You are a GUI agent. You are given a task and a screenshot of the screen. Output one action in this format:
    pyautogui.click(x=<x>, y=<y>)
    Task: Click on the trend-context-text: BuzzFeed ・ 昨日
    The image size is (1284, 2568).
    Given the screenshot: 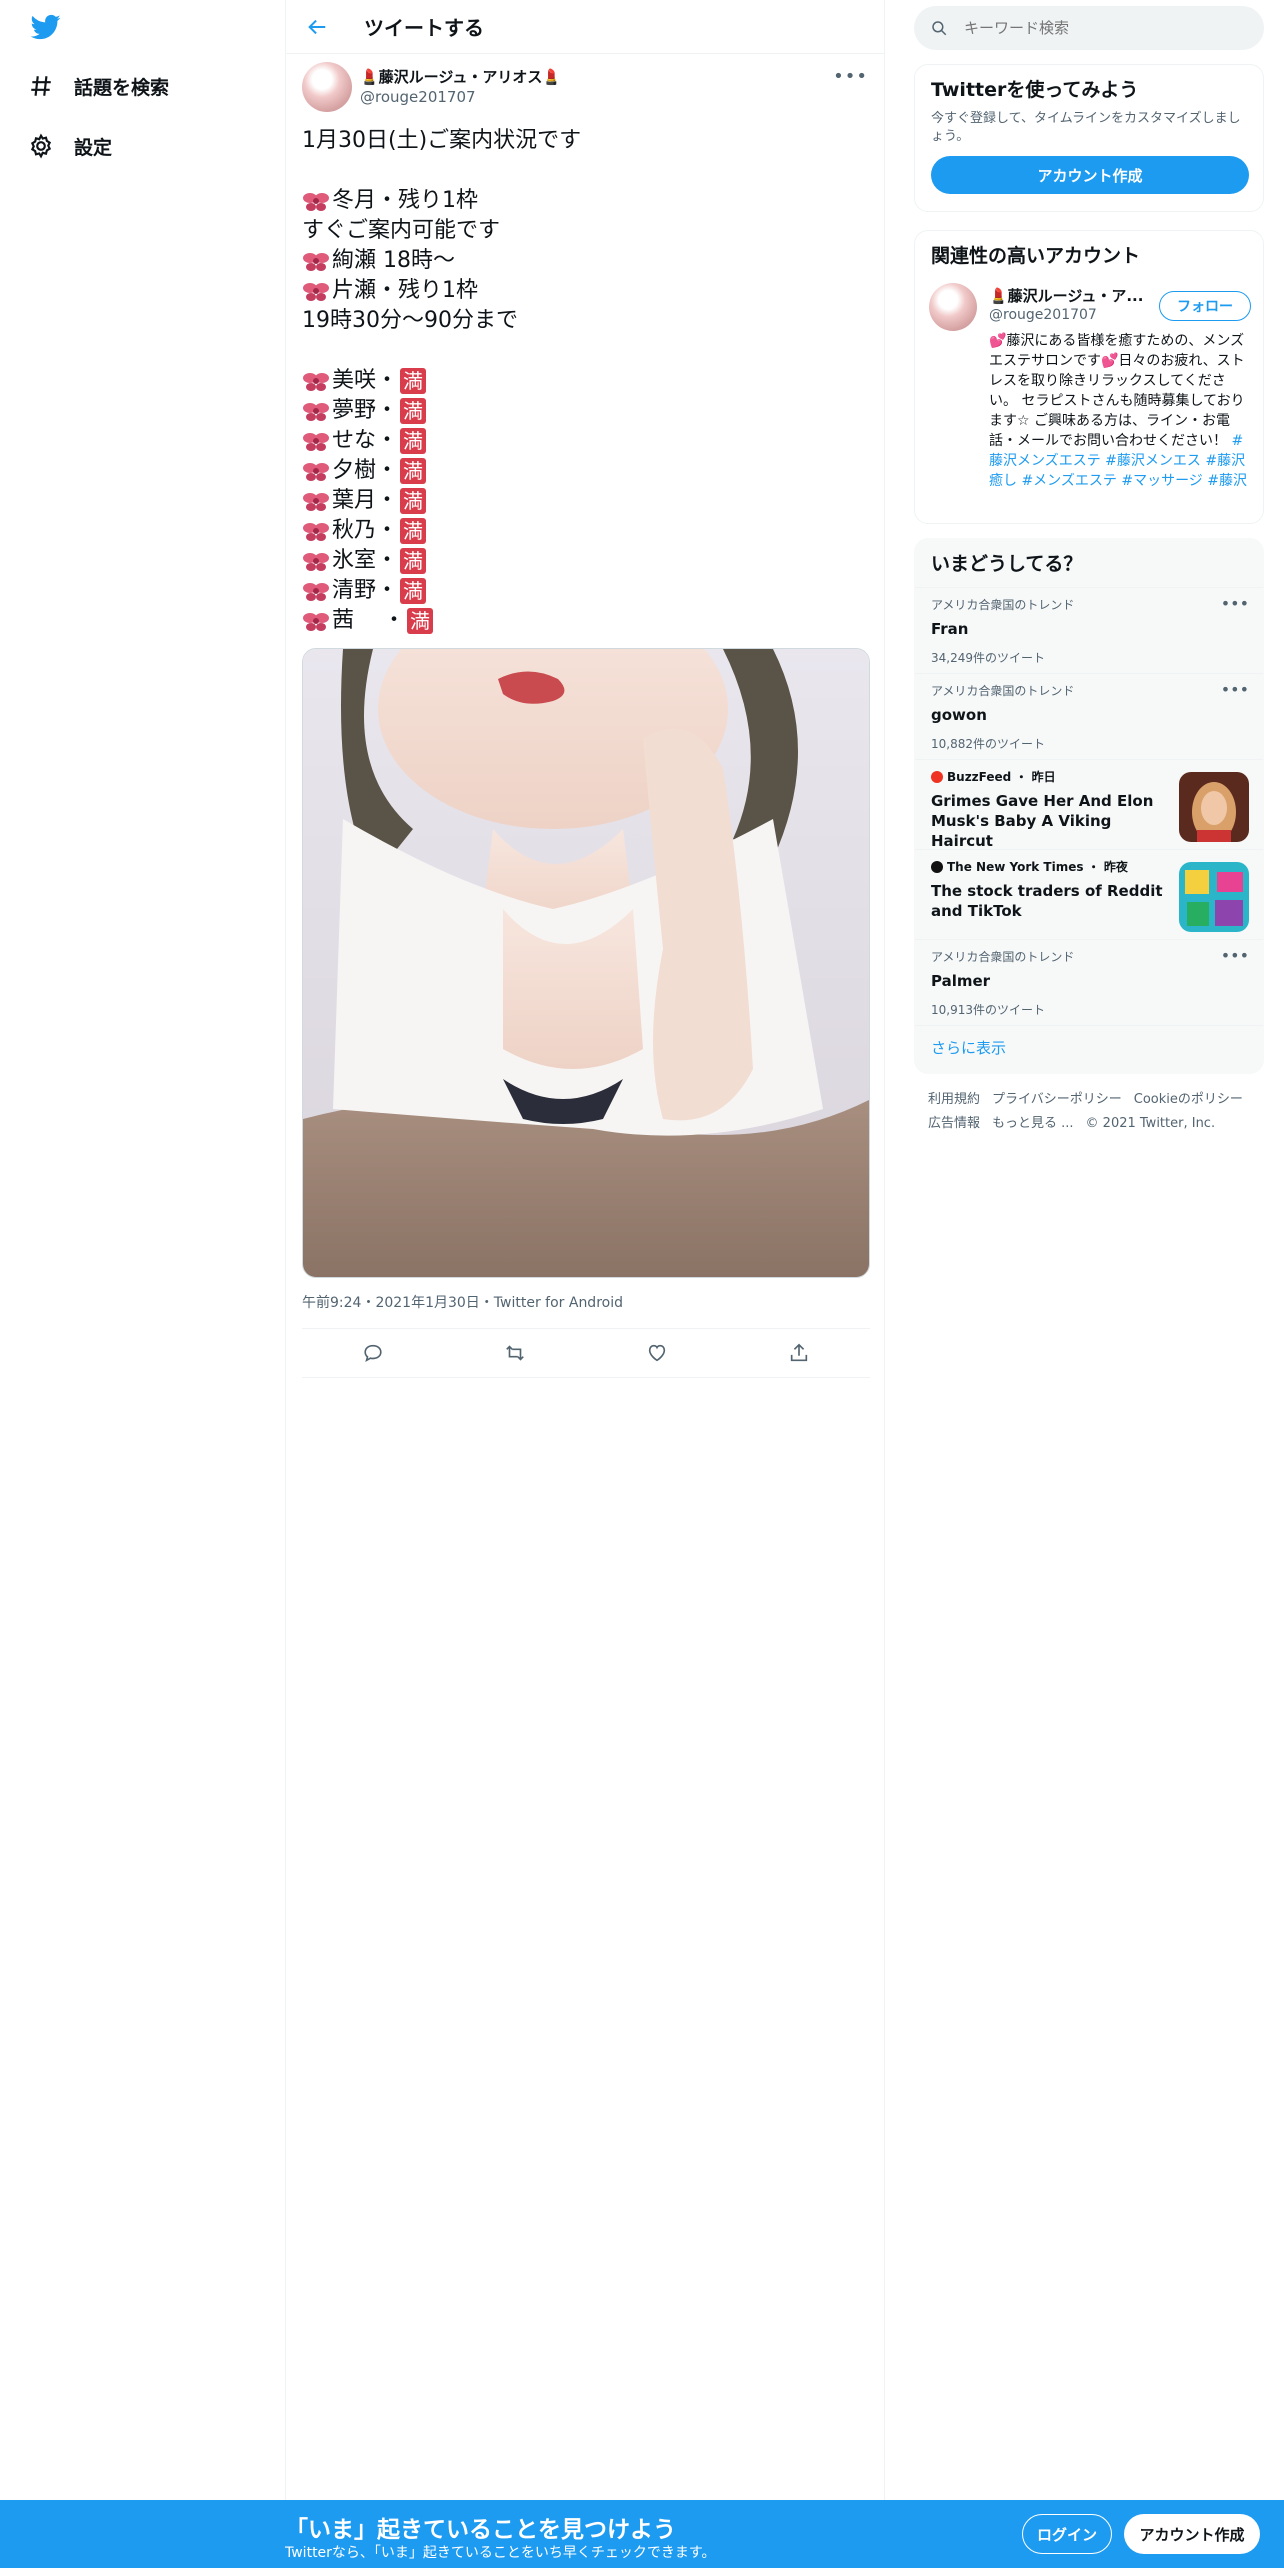 What is the action you would take?
    pyautogui.click(x=1001, y=777)
    